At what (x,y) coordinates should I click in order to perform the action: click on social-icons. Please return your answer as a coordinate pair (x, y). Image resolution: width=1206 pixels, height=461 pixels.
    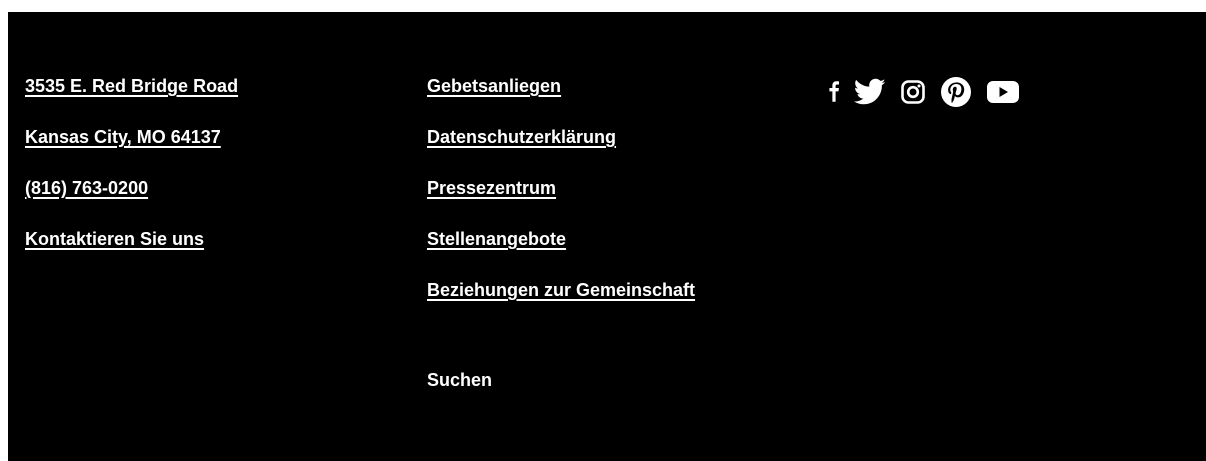
    Looking at the image, I should click on (931, 92).